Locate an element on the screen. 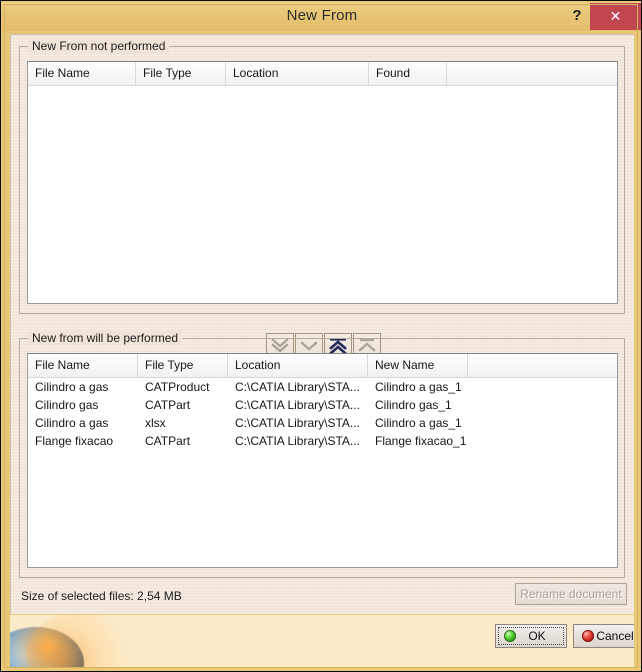  help-button: ? is located at coordinates (577, 16).